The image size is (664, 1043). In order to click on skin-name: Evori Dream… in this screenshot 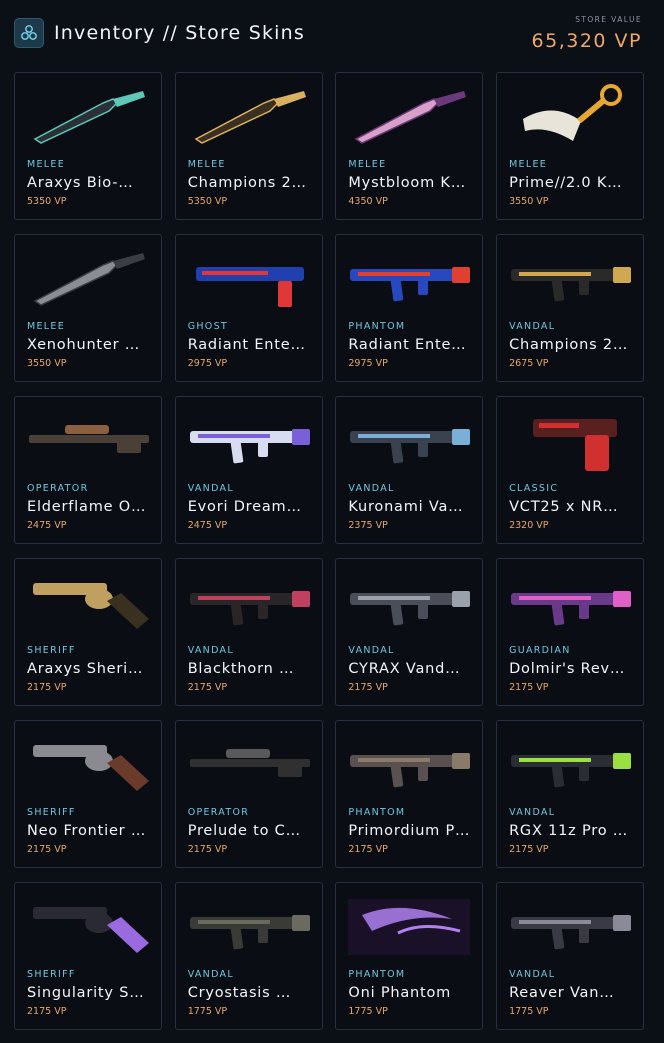, I will do `click(244, 507)`.